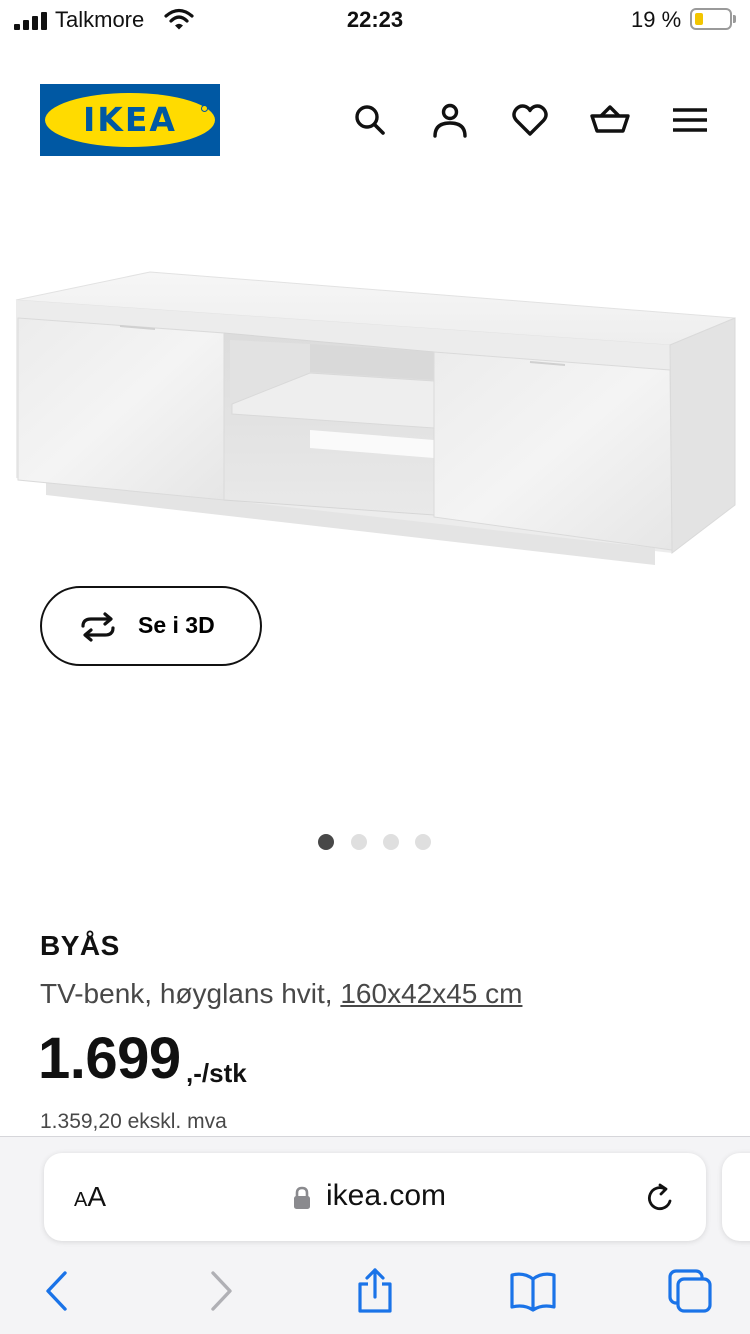 This screenshot has width=750, height=1334. What do you see at coordinates (450, 120) in the screenshot?
I see `account-icon` at bounding box center [450, 120].